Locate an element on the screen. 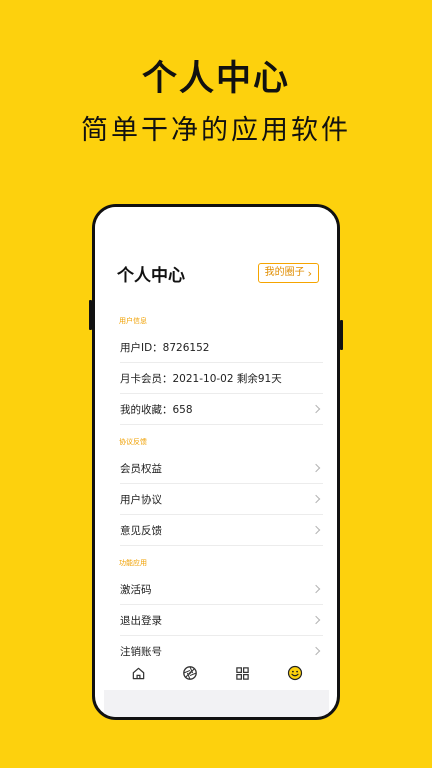 This screenshot has height=768, width=432. logout-row: 退出登录 is located at coordinates (221, 620).